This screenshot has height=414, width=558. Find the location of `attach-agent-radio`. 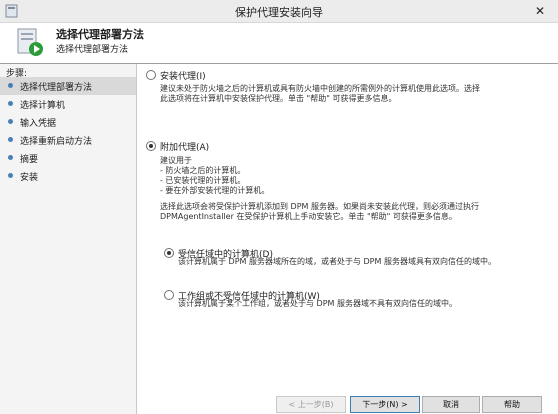

attach-agent-radio is located at coordinates (151, 146).